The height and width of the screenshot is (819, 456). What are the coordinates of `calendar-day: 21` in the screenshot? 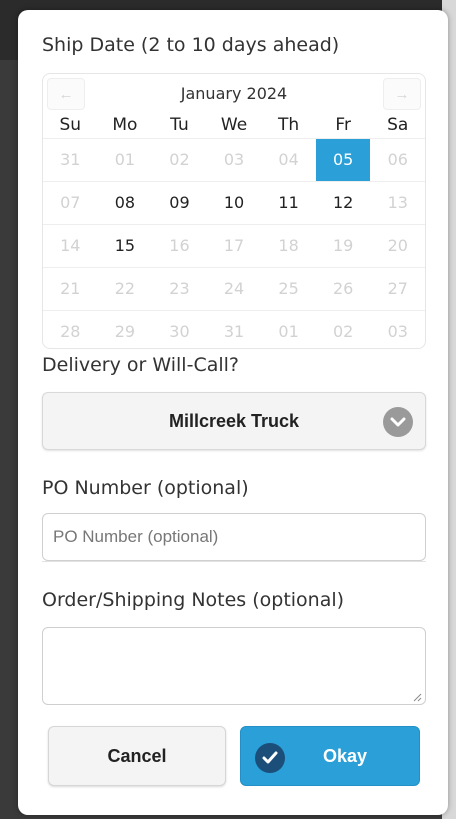 It's located at (70, 288).